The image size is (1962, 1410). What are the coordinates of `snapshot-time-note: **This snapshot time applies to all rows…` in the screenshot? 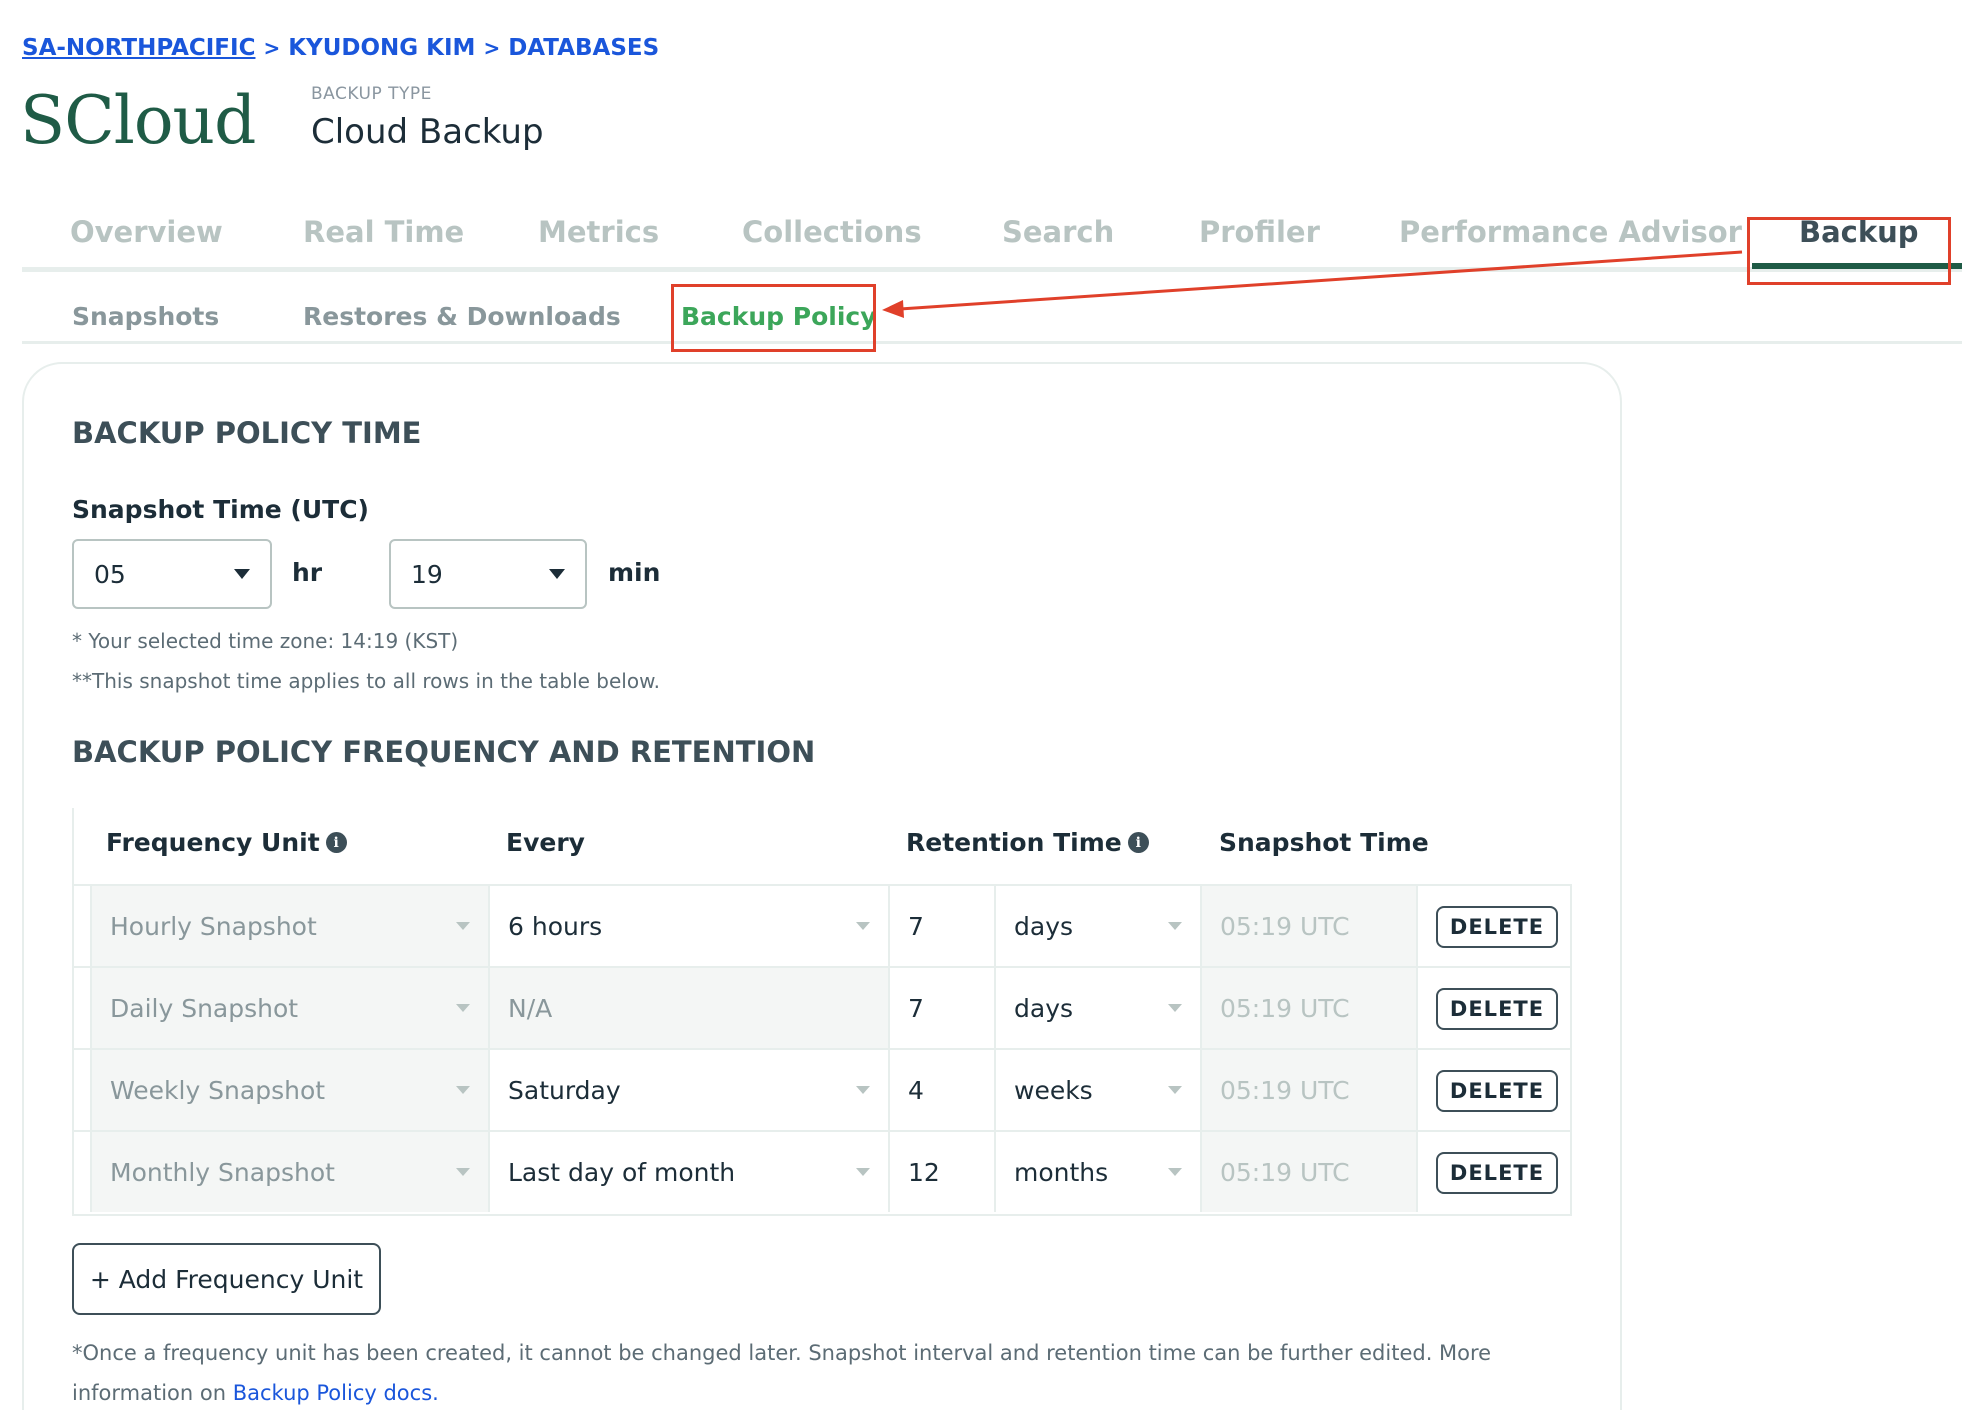 It's located at (366, 681).